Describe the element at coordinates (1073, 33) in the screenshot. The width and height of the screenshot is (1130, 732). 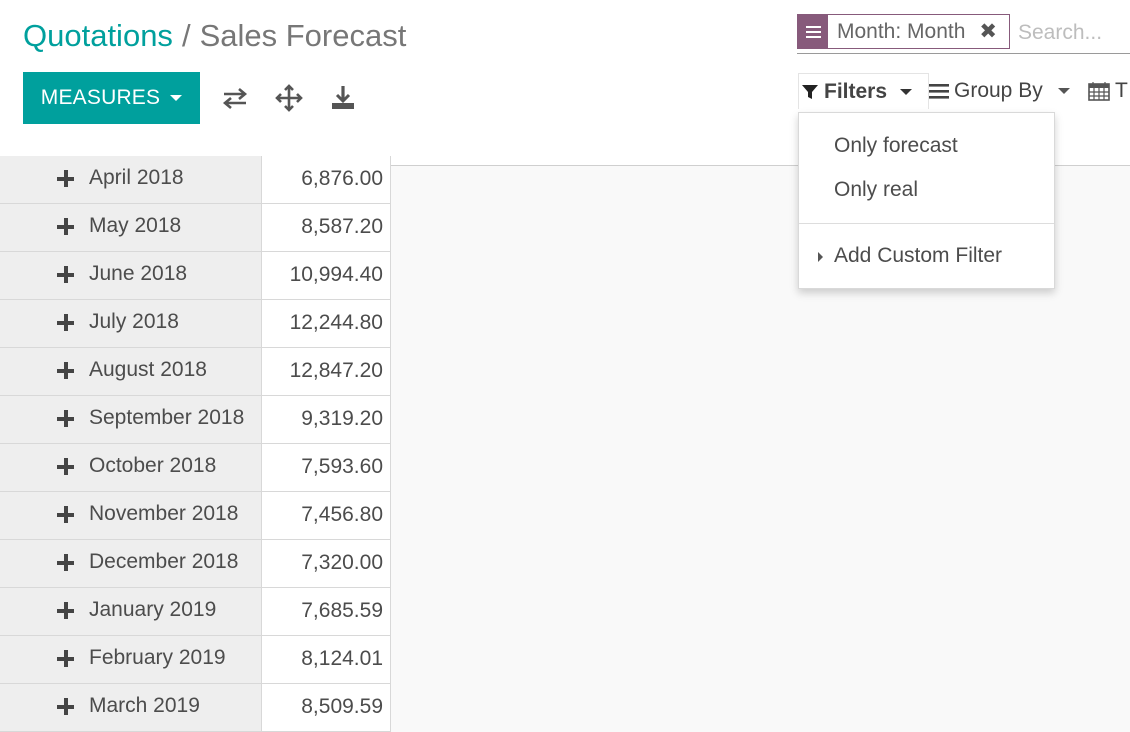
I see `search-input` at that location.